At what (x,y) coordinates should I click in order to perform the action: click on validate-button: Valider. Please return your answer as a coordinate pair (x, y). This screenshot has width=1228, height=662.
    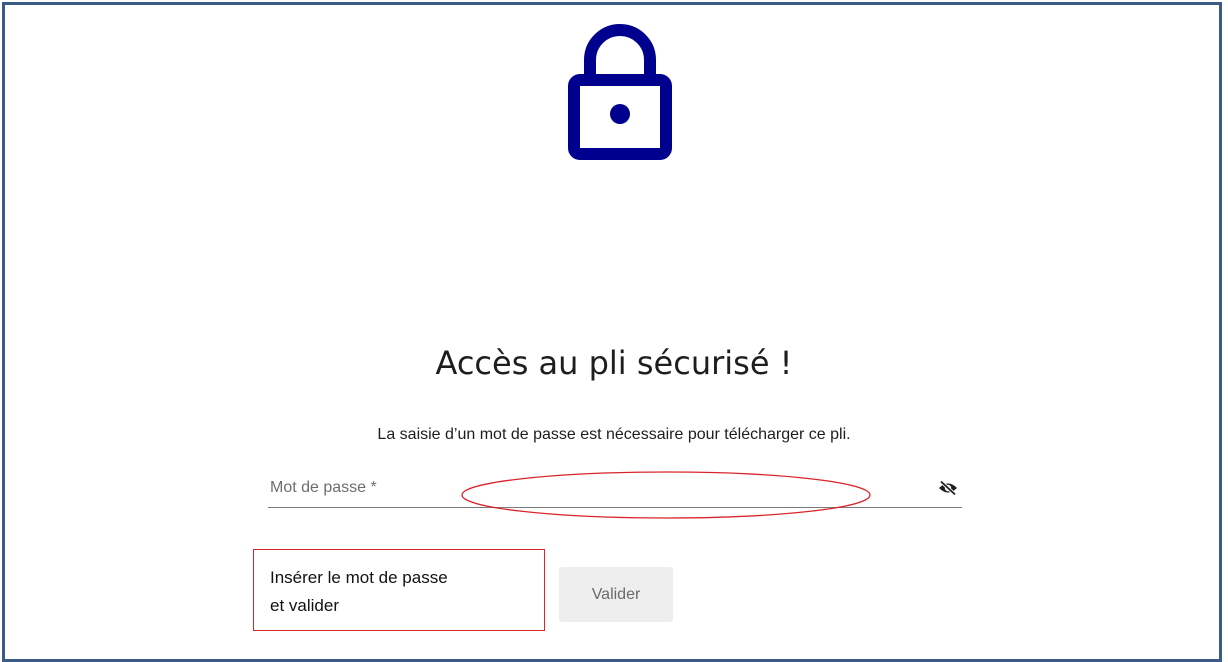
    Looking at the image, I should click on (616, 594).